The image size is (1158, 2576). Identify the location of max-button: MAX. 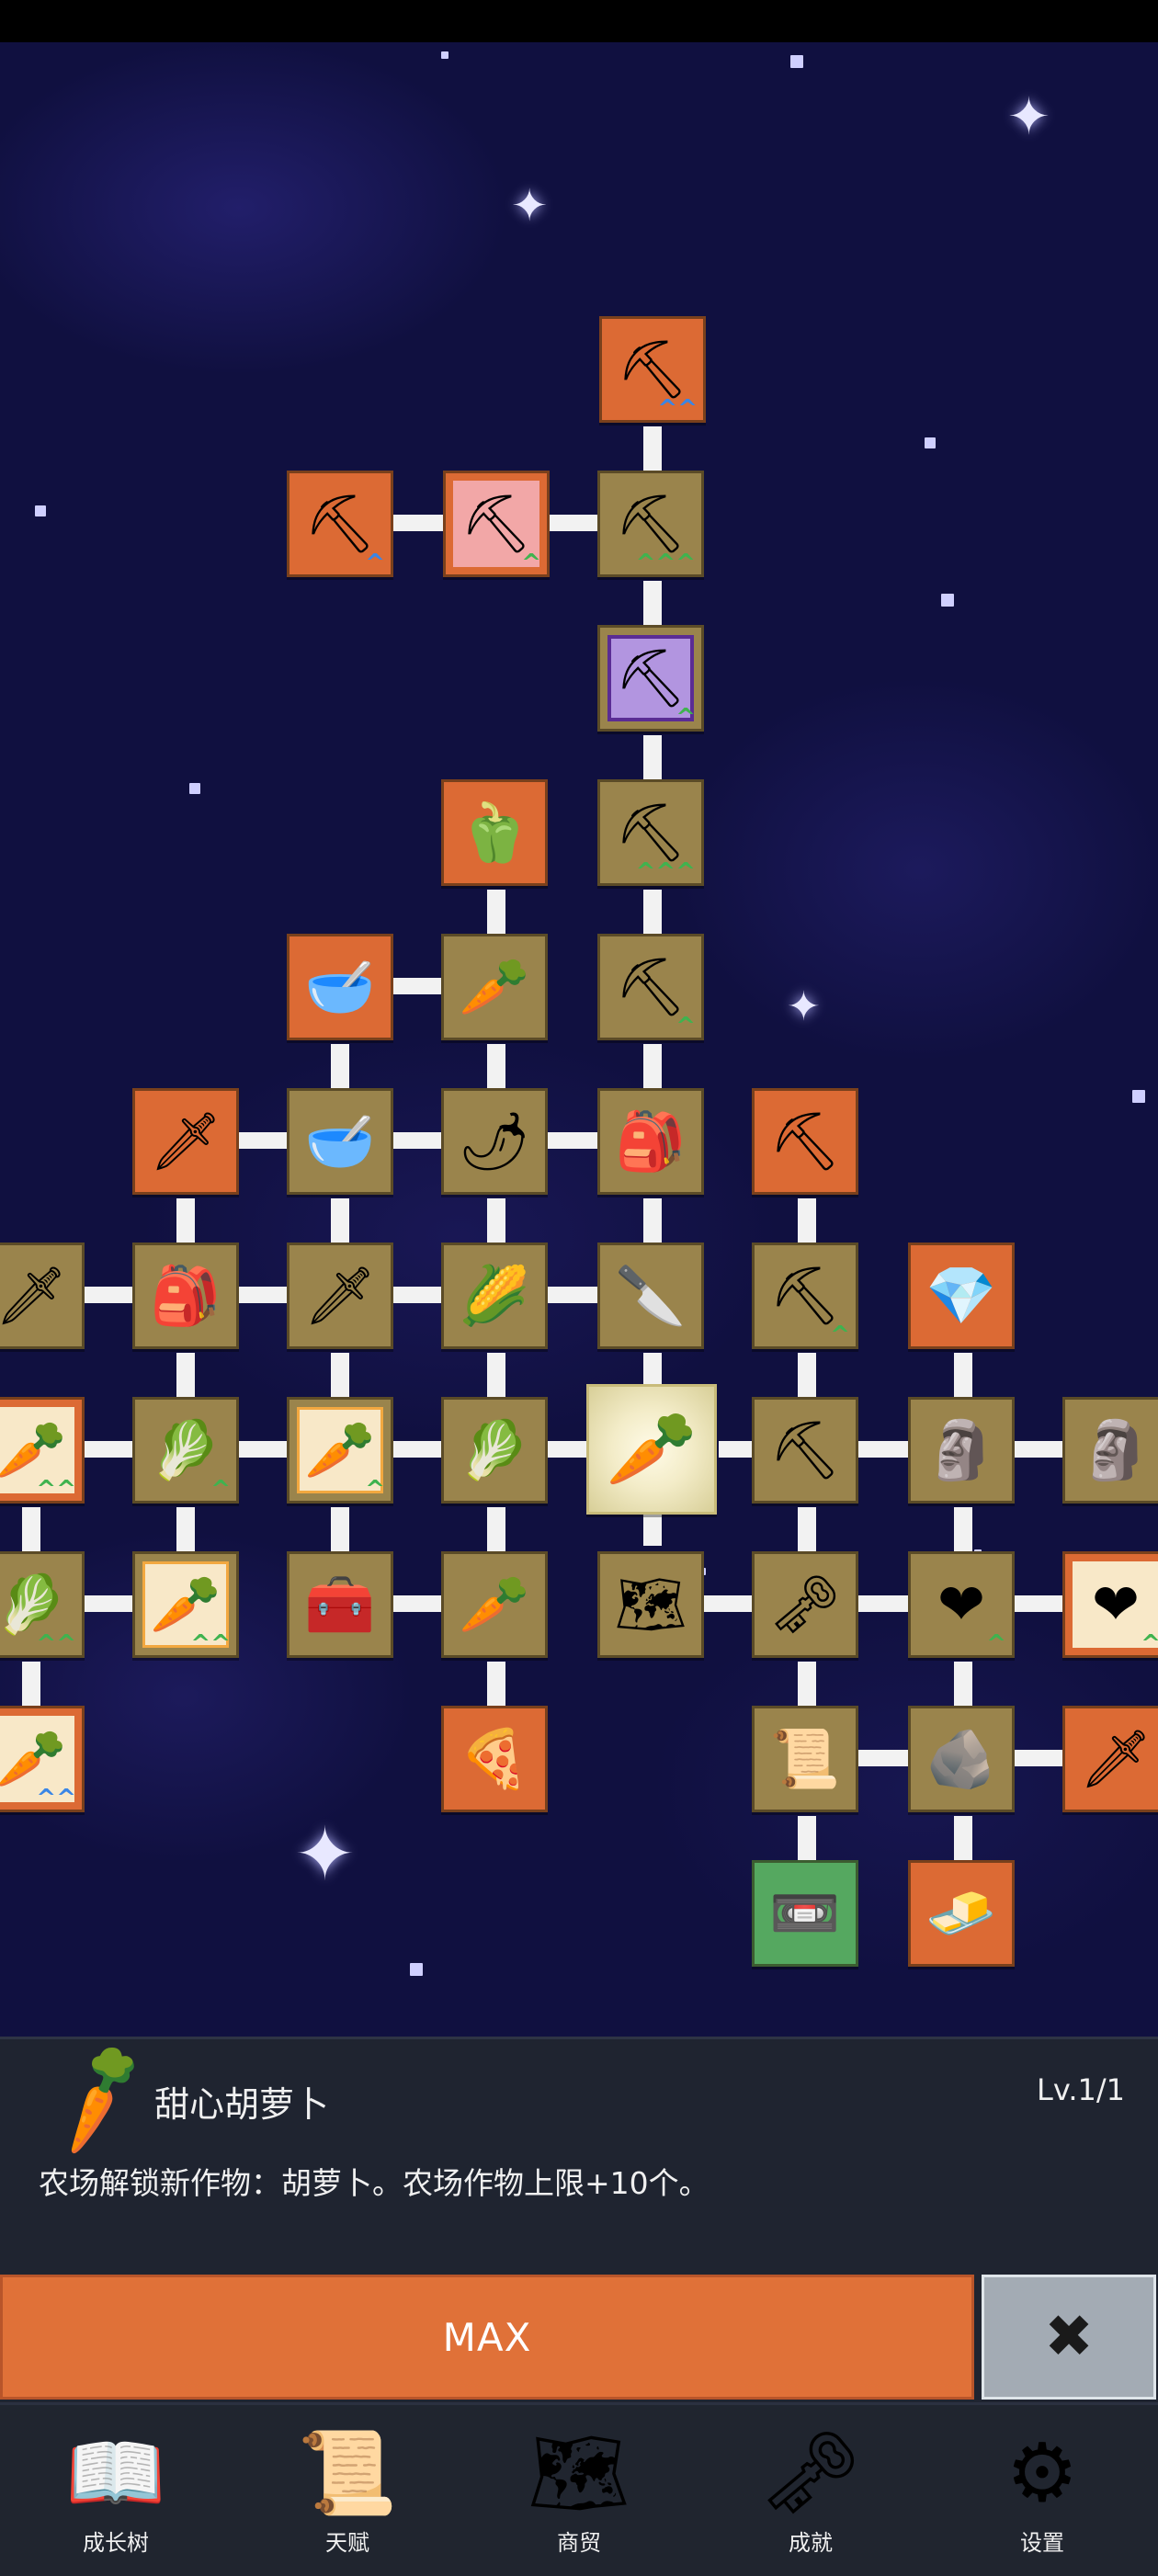
(487, 2337).